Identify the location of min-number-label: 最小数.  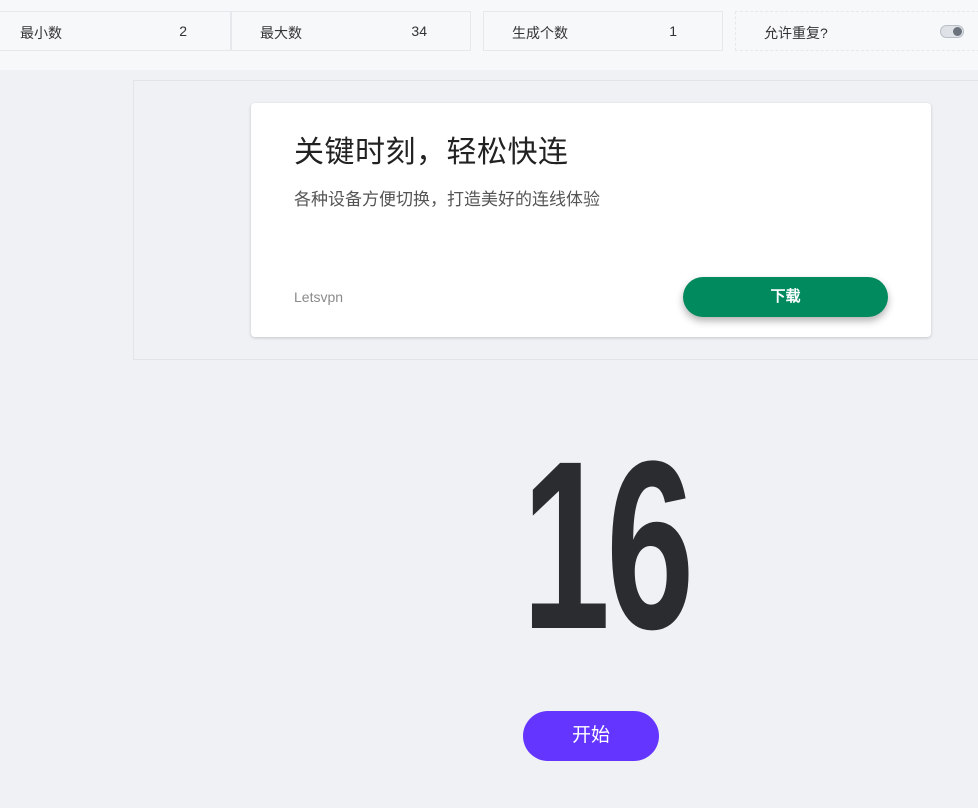
(41, 33).